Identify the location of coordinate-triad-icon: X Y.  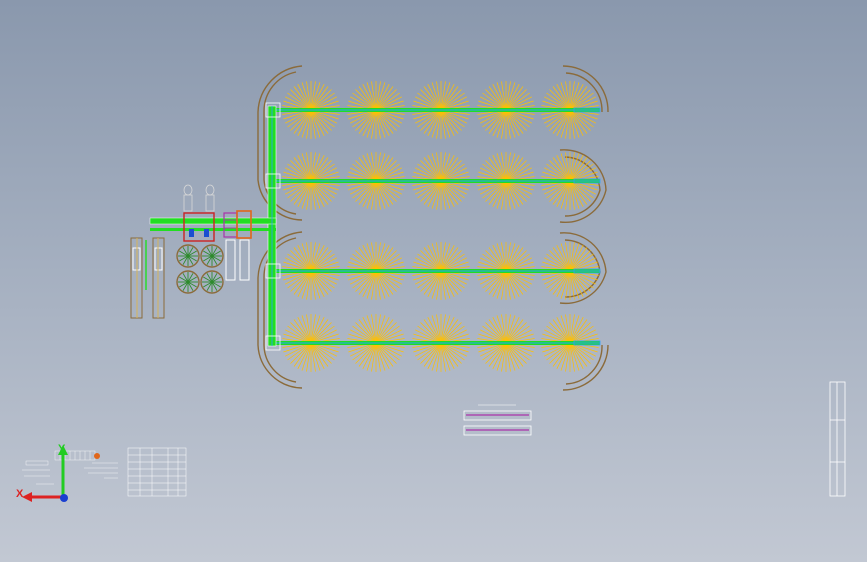
(58, 472).